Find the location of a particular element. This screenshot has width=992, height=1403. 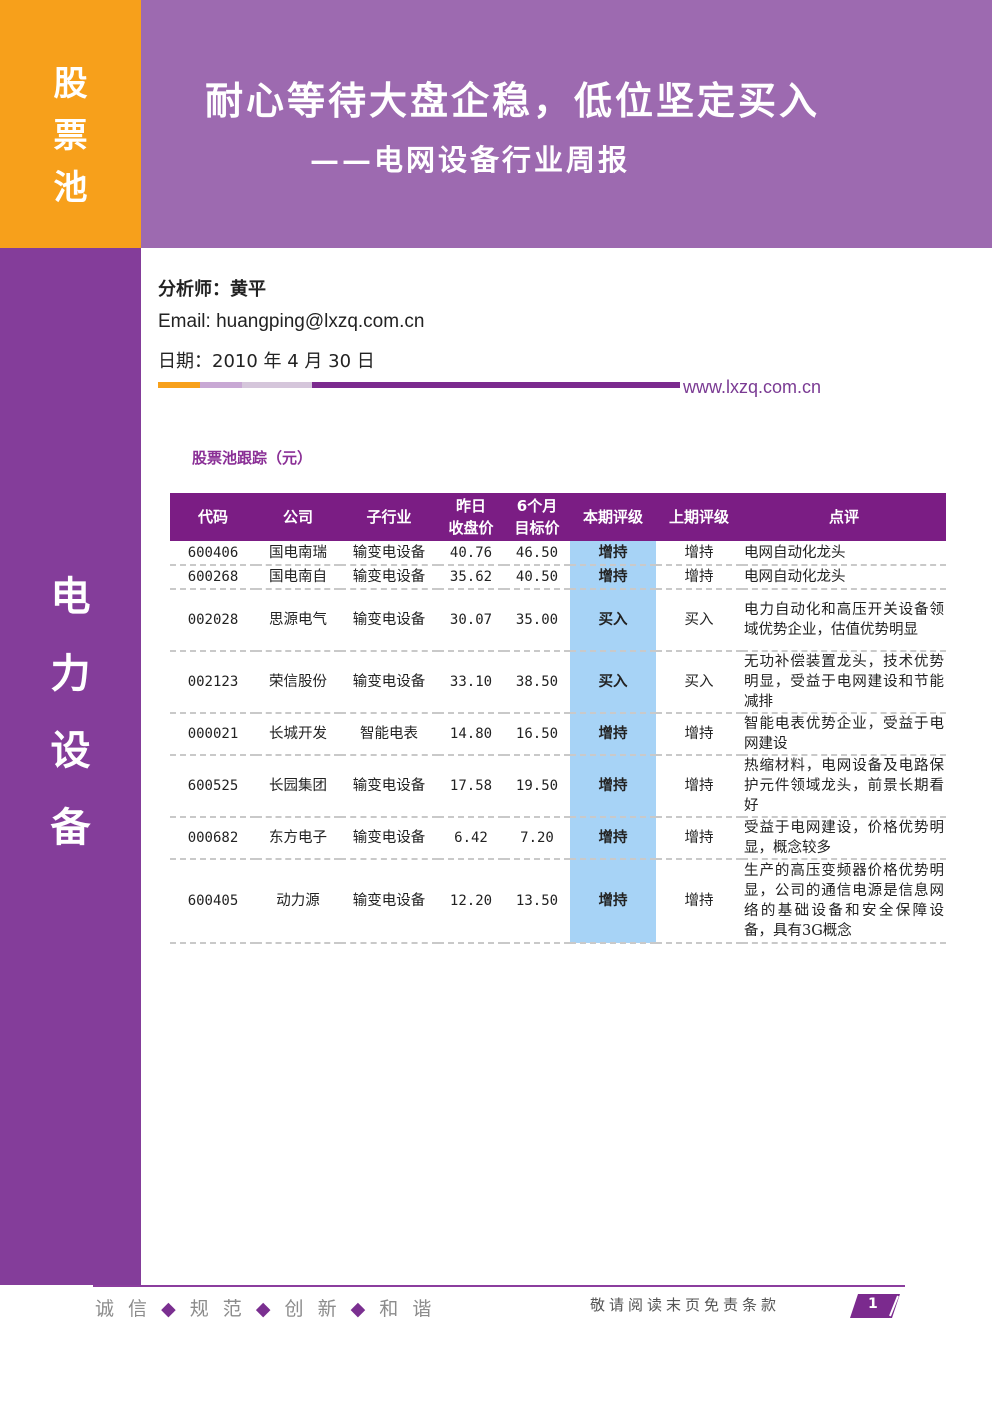

prev-rating: 买入 is located at coordinates (699, 682).